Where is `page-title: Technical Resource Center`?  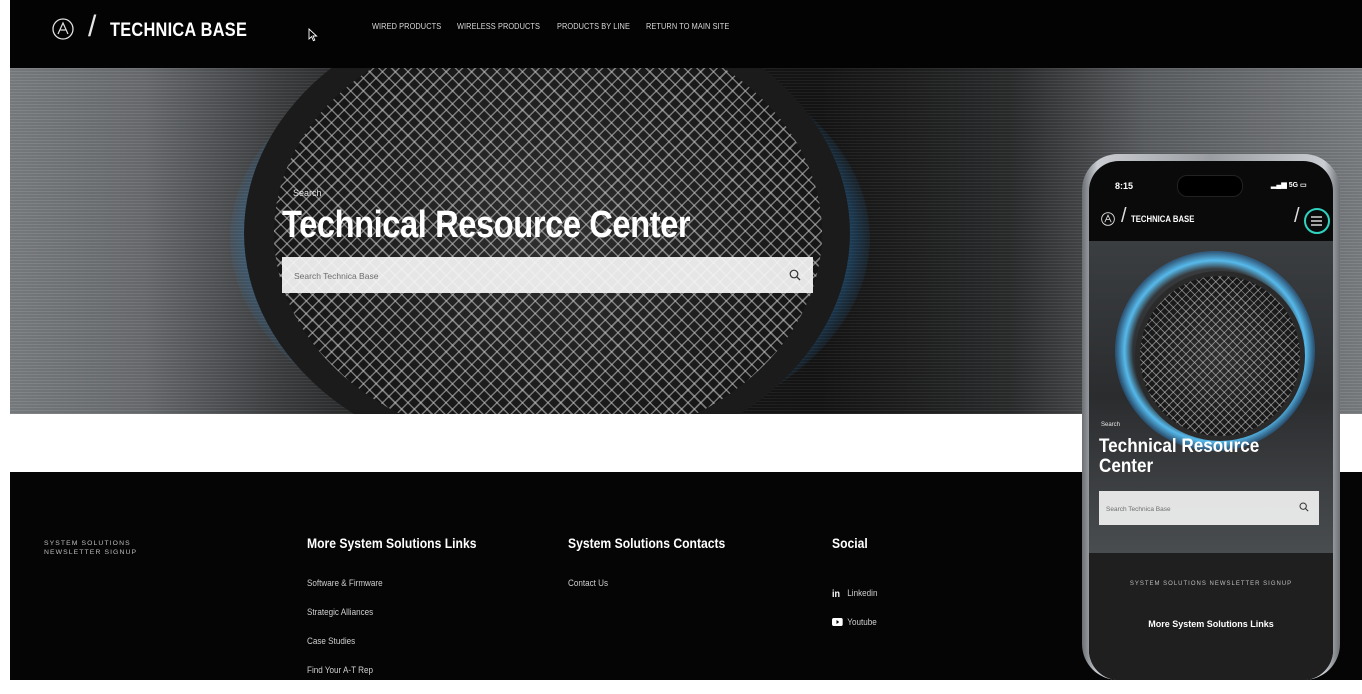 page-title: Technical Resource Center is located at coordinates (486, 225).